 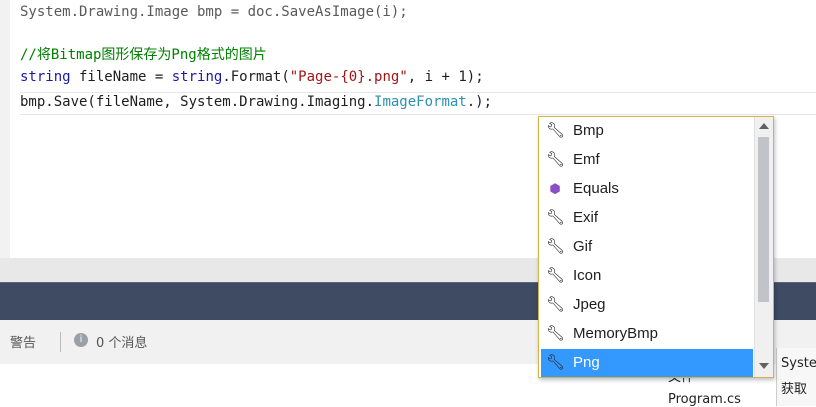 I want to click on completion-label: Exif, so click(x=586, y=217).